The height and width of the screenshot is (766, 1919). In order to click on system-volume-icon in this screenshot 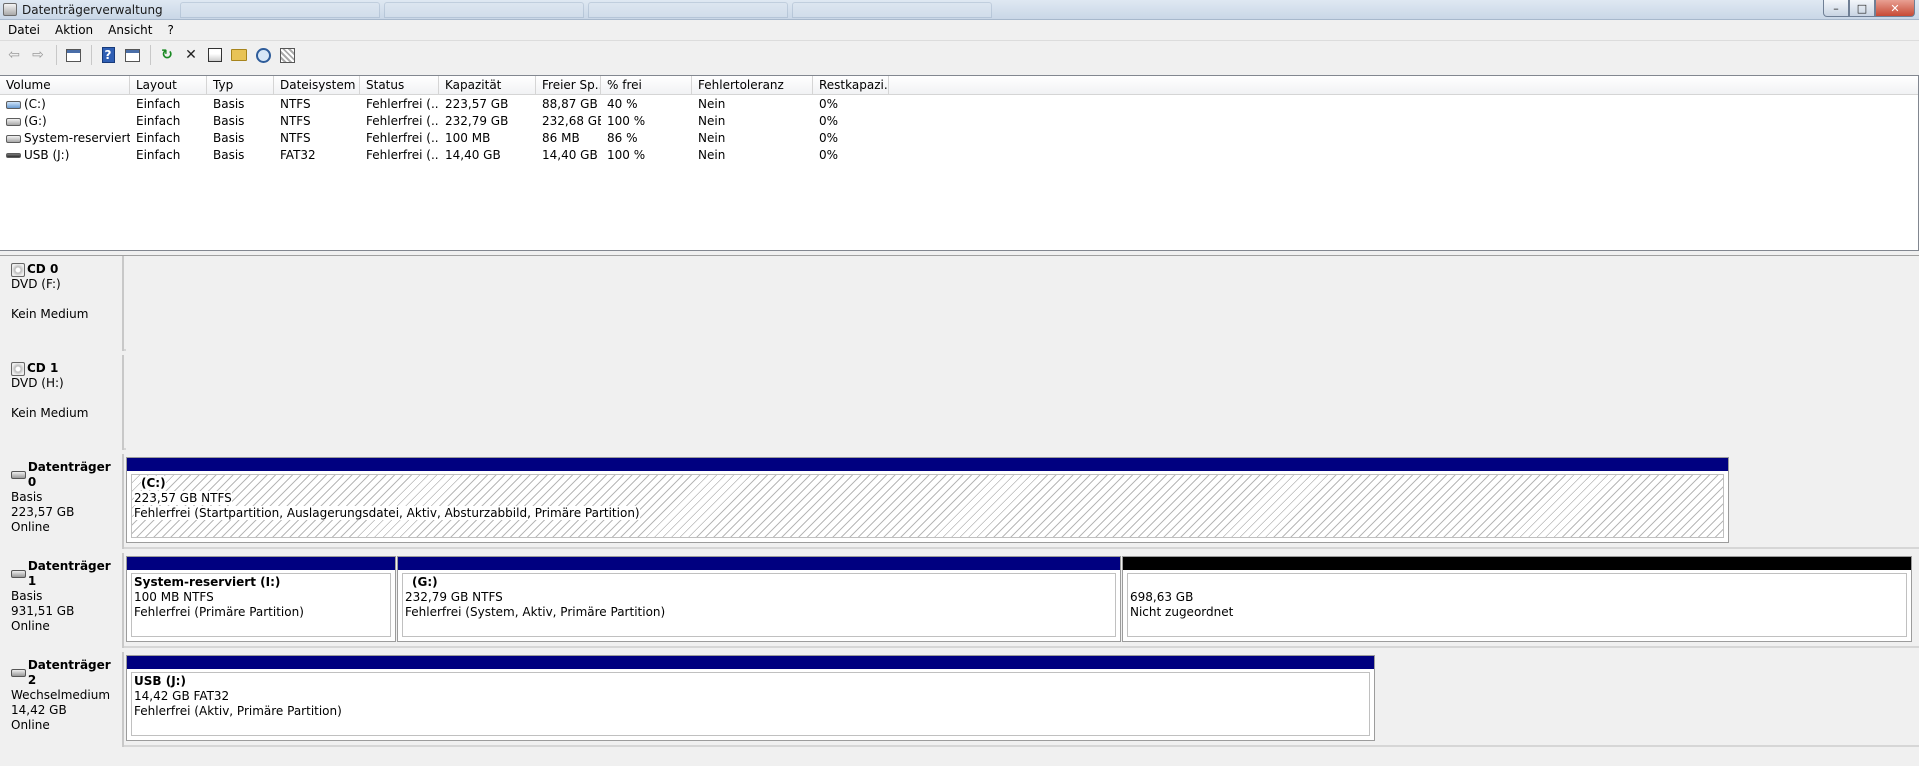, I will do `click(13, 104)`.